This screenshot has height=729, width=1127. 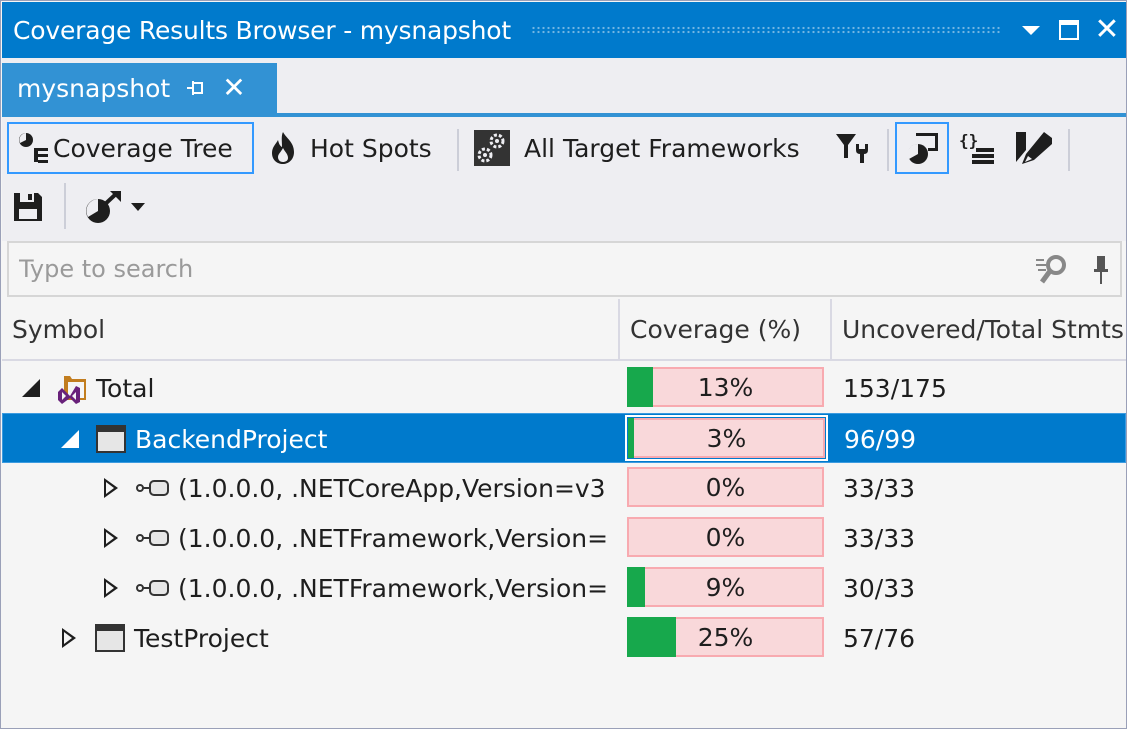 I want to click on coverage-tree-label: Coverage Tree, so click(x=143, y=148).